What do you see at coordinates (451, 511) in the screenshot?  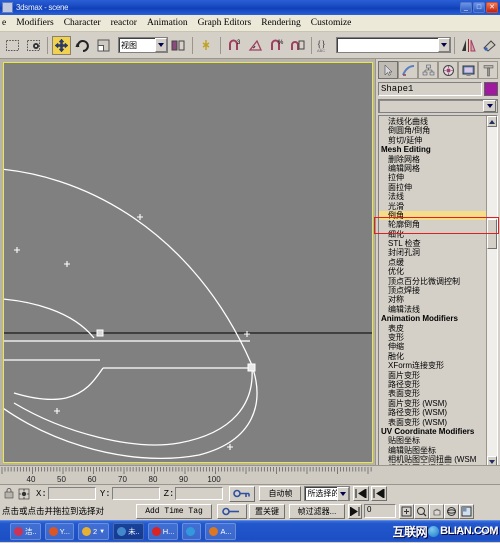 I see `orbit-icon` at bounding box center [451, 511].